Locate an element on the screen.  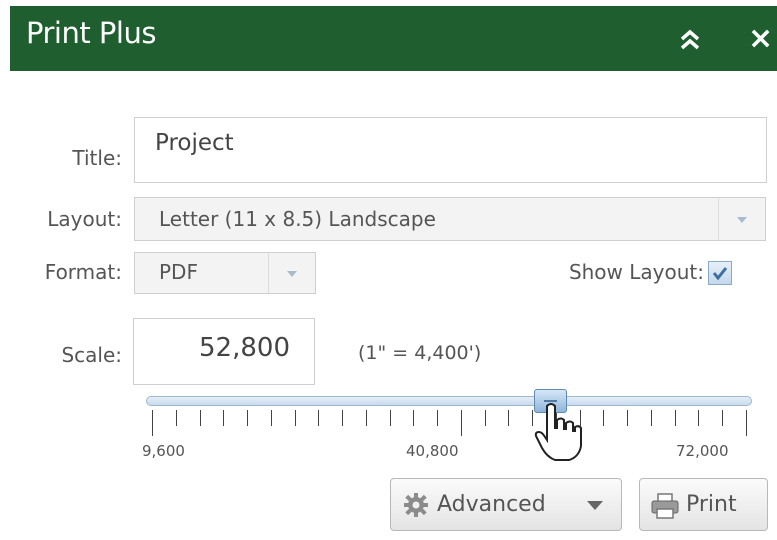
scale-slider: 9,600 40,800 72,000 is located at coordinates (449, 435).